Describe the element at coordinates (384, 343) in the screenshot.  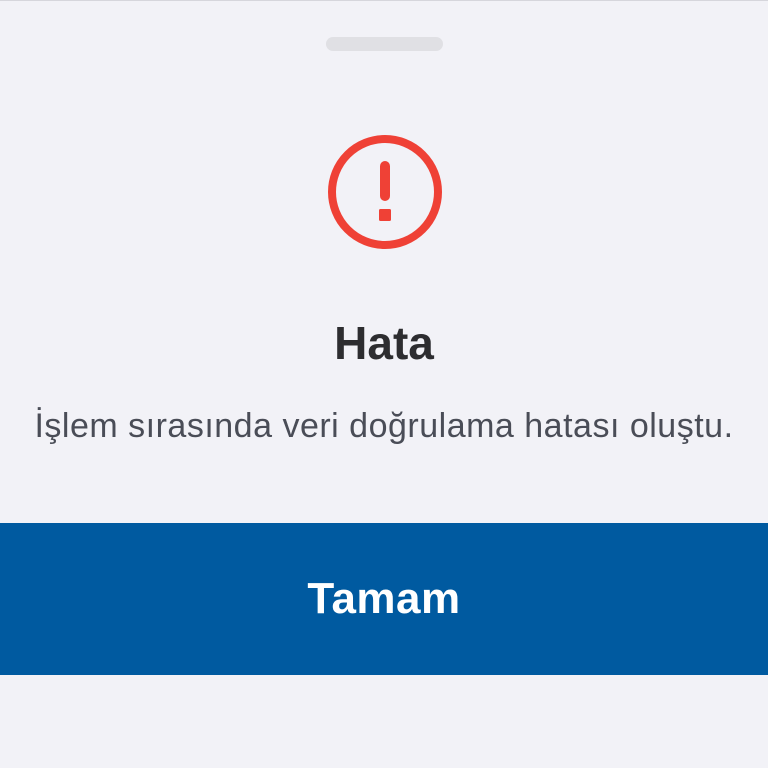
I see `dialog-title: Hata` at that location.